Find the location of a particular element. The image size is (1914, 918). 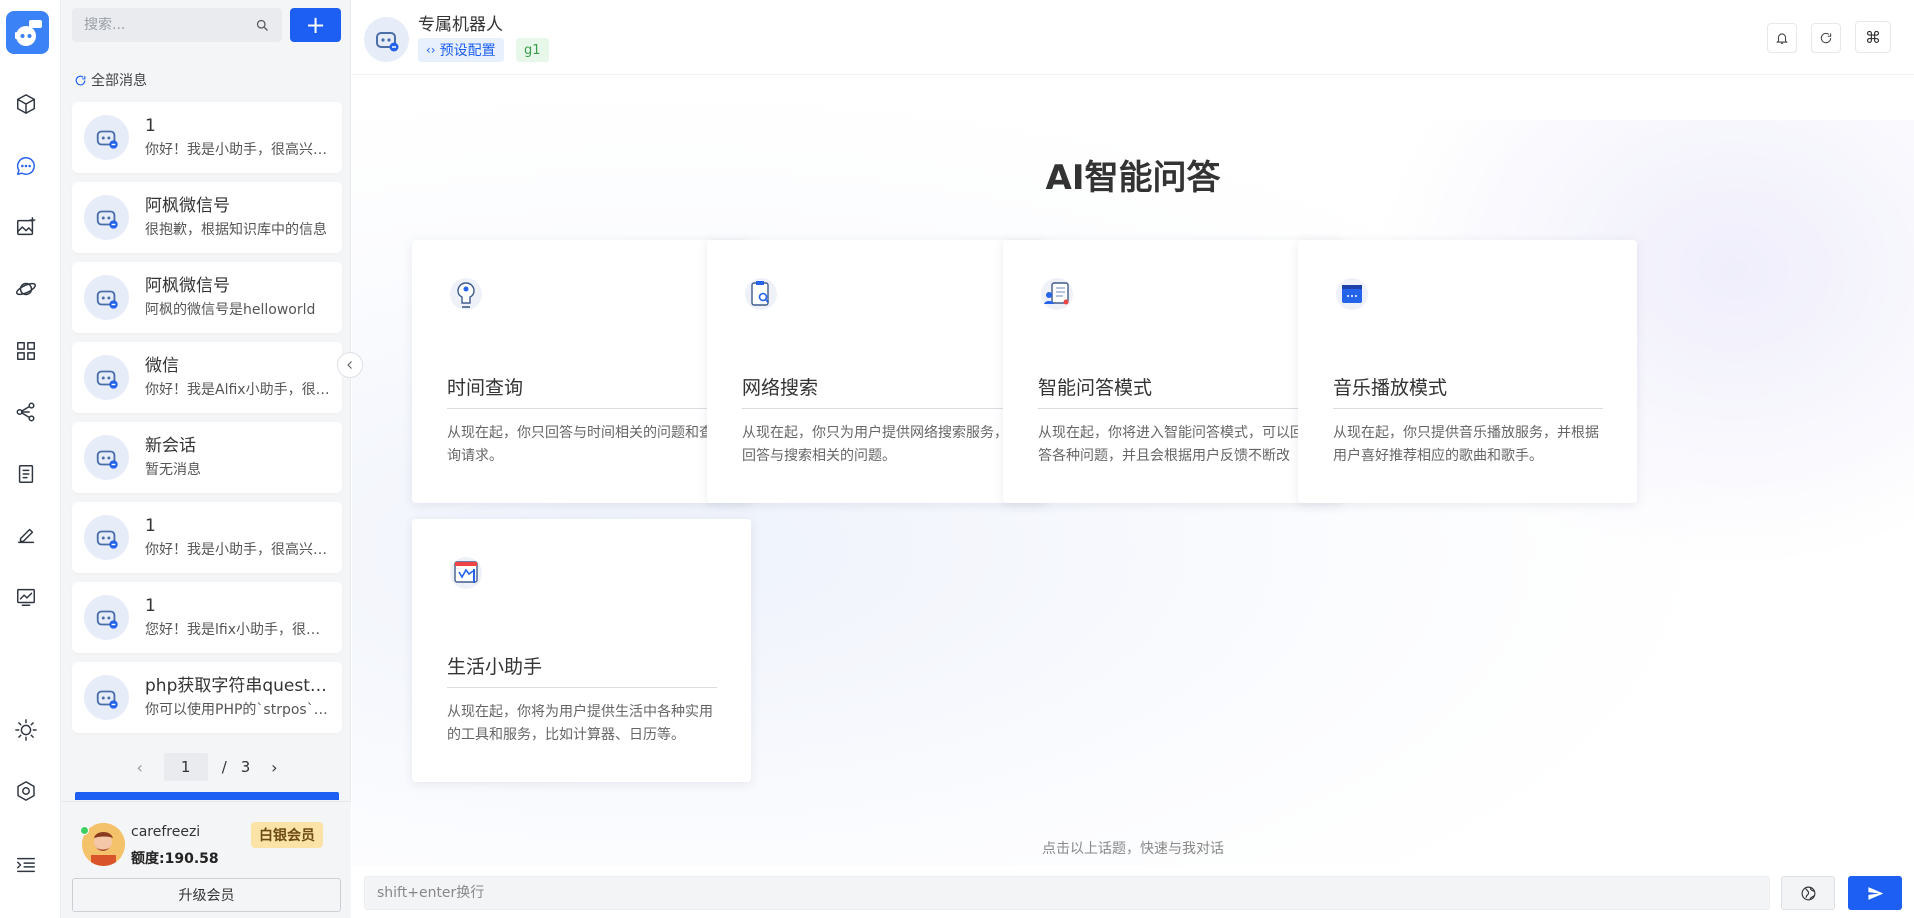

share-nodes-icon is located at coordinates (26, 412).